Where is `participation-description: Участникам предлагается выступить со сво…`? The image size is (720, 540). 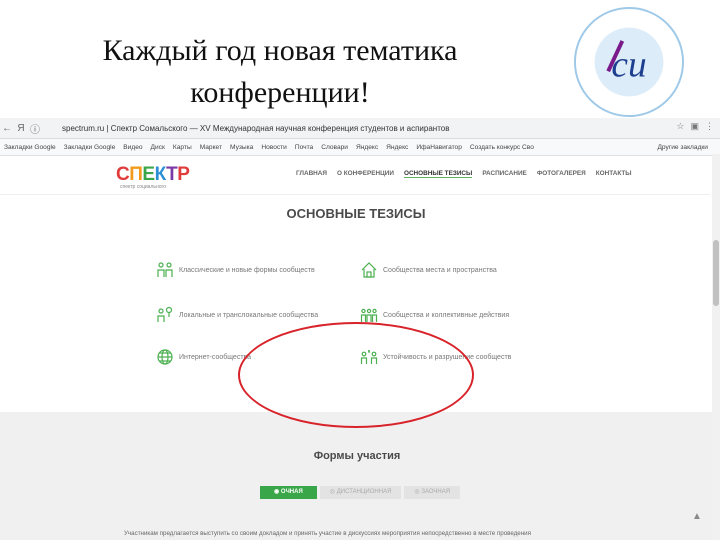 participation-description: Участникам предлагается выступить со сво… is located at coordinates (327, 533).